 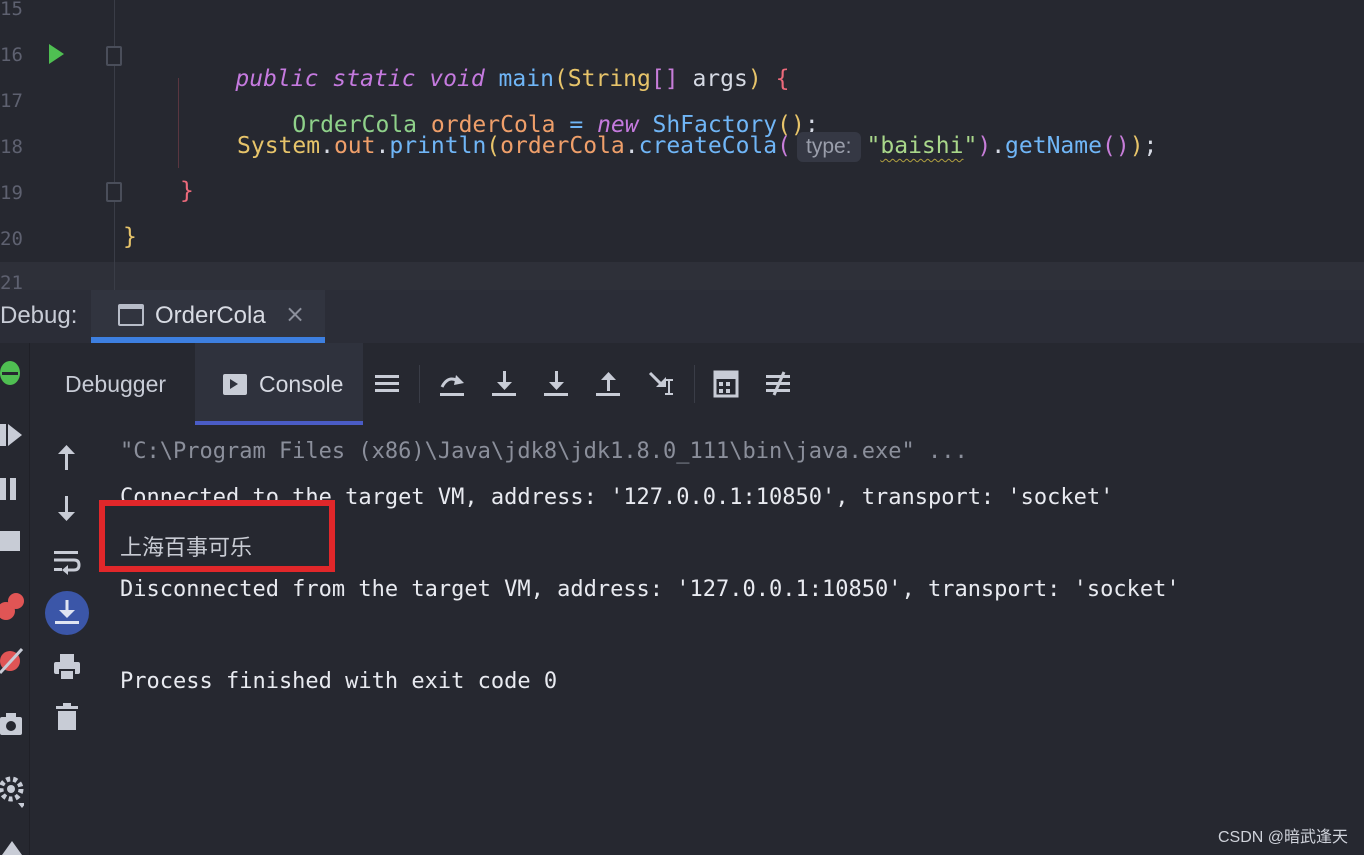 What do you see at coordinates (1115, 146) in the screenshot?
I see `paren: ()` at bounding box center [1115, 146].